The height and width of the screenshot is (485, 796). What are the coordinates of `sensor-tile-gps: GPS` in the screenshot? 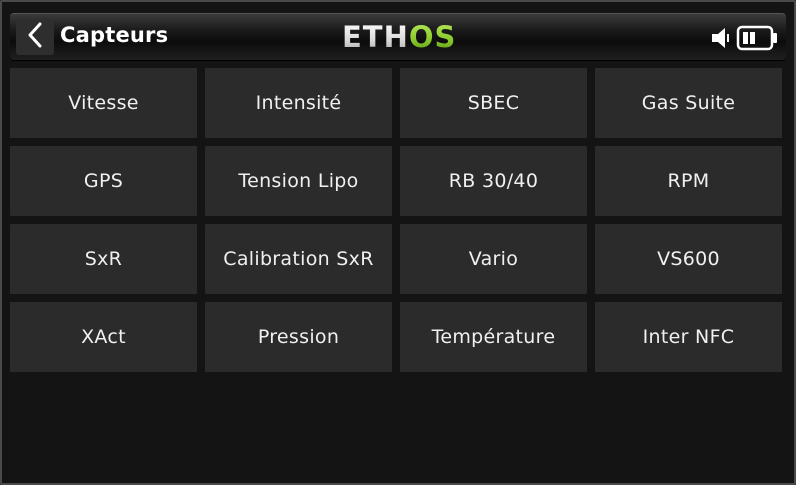 It's located at (103, 181).